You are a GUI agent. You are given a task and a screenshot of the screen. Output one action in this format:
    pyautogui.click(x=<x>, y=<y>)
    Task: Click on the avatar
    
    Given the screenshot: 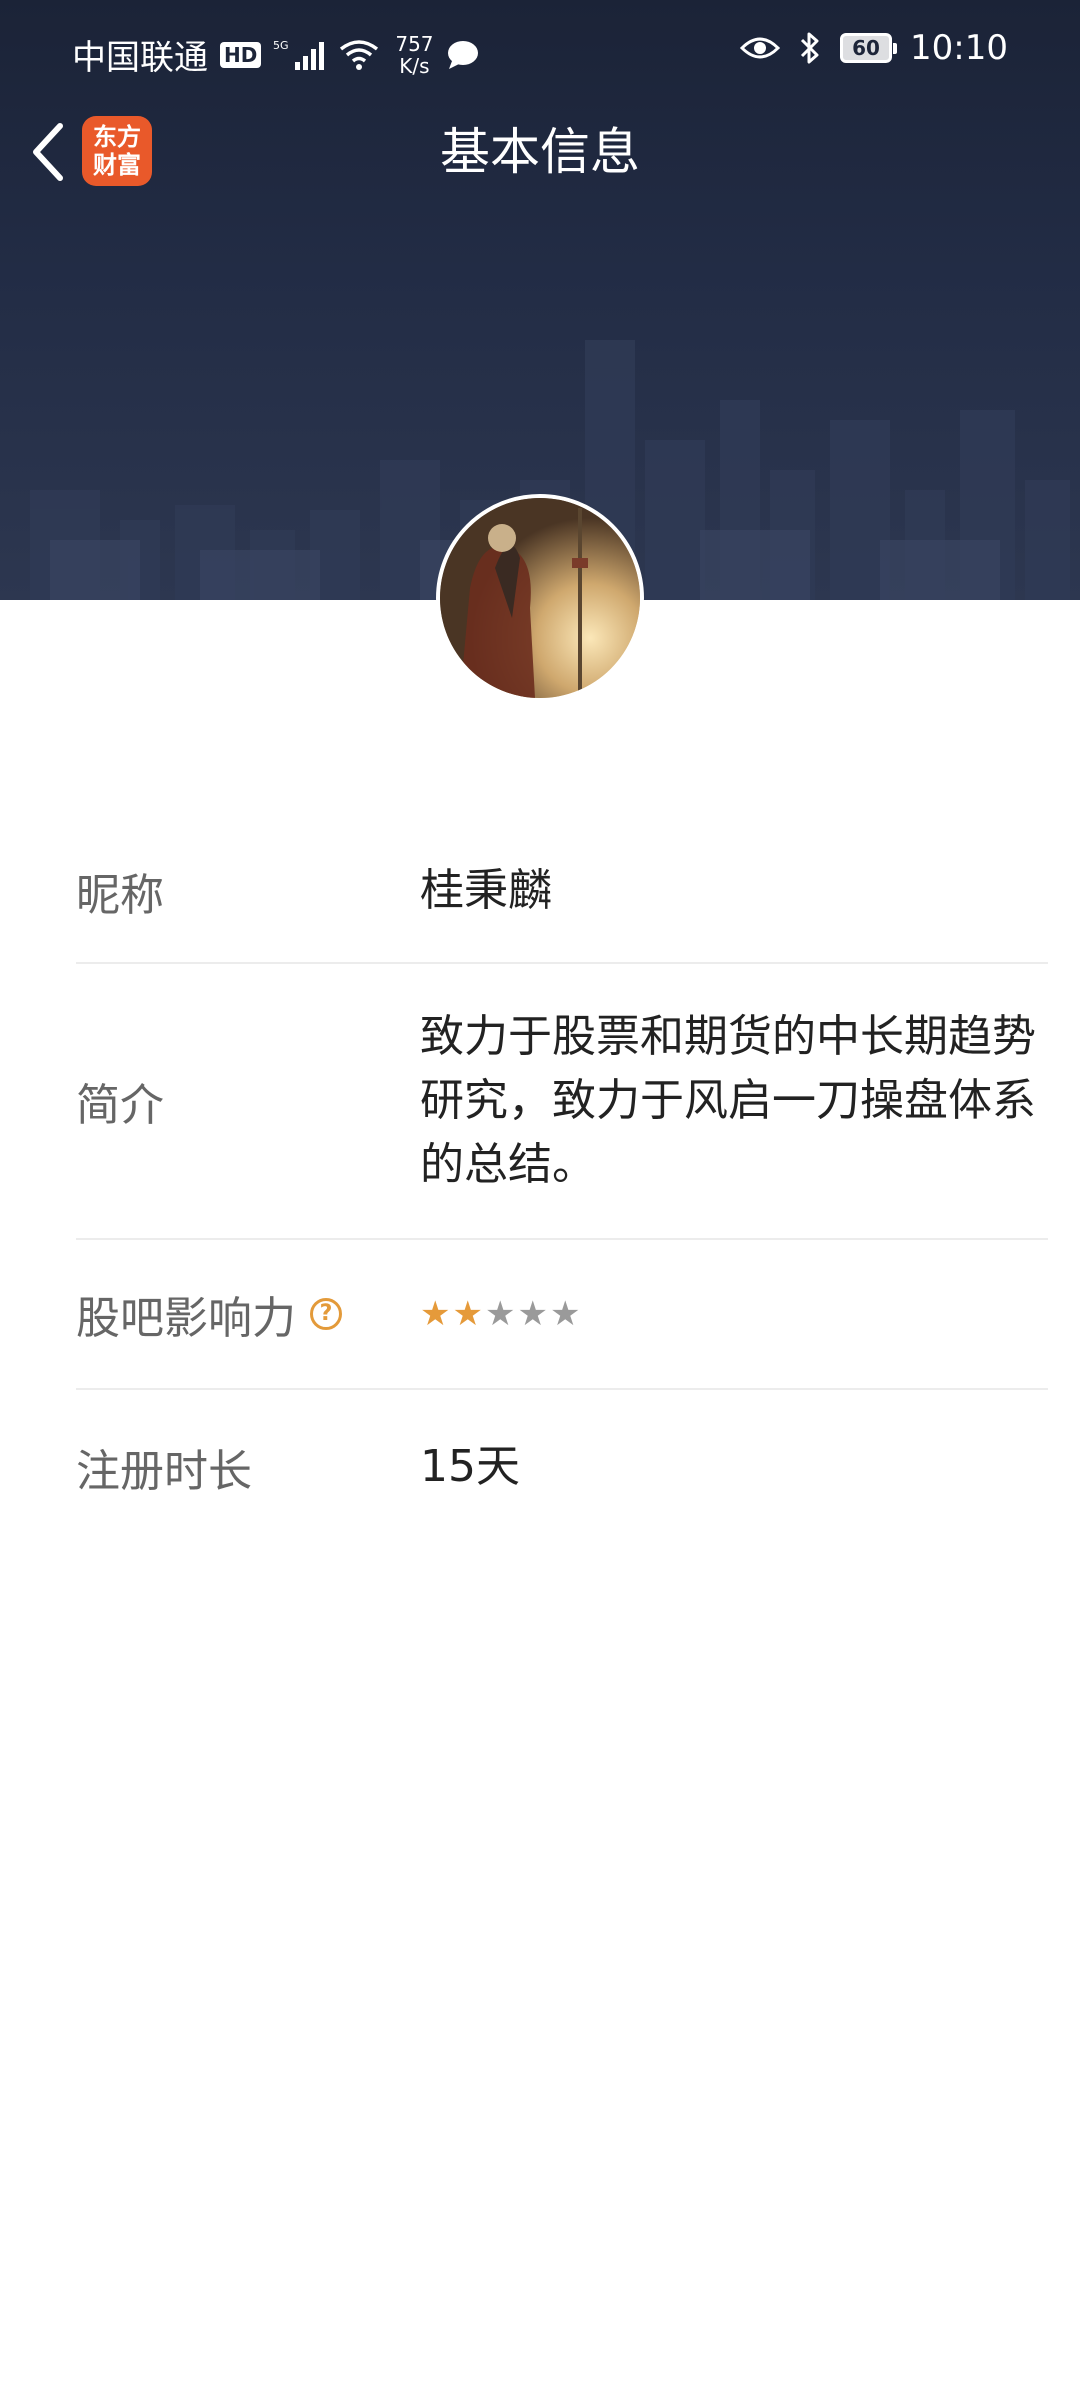 What is the action you would take?
    pyautogui.click(x=540, y=598)
    